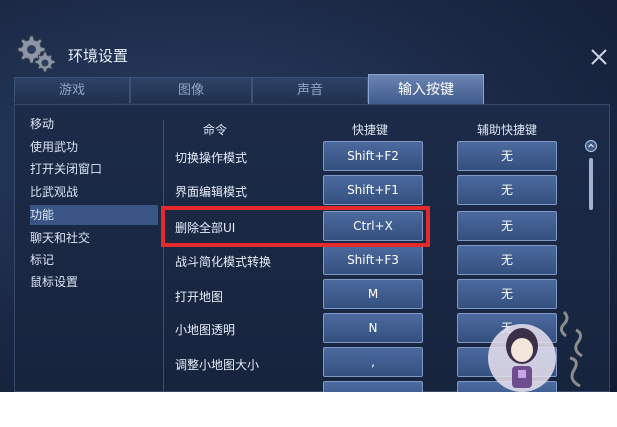 The image size is (617, 427). I want to click on title-bar: 环境设置, so click(308, 54).